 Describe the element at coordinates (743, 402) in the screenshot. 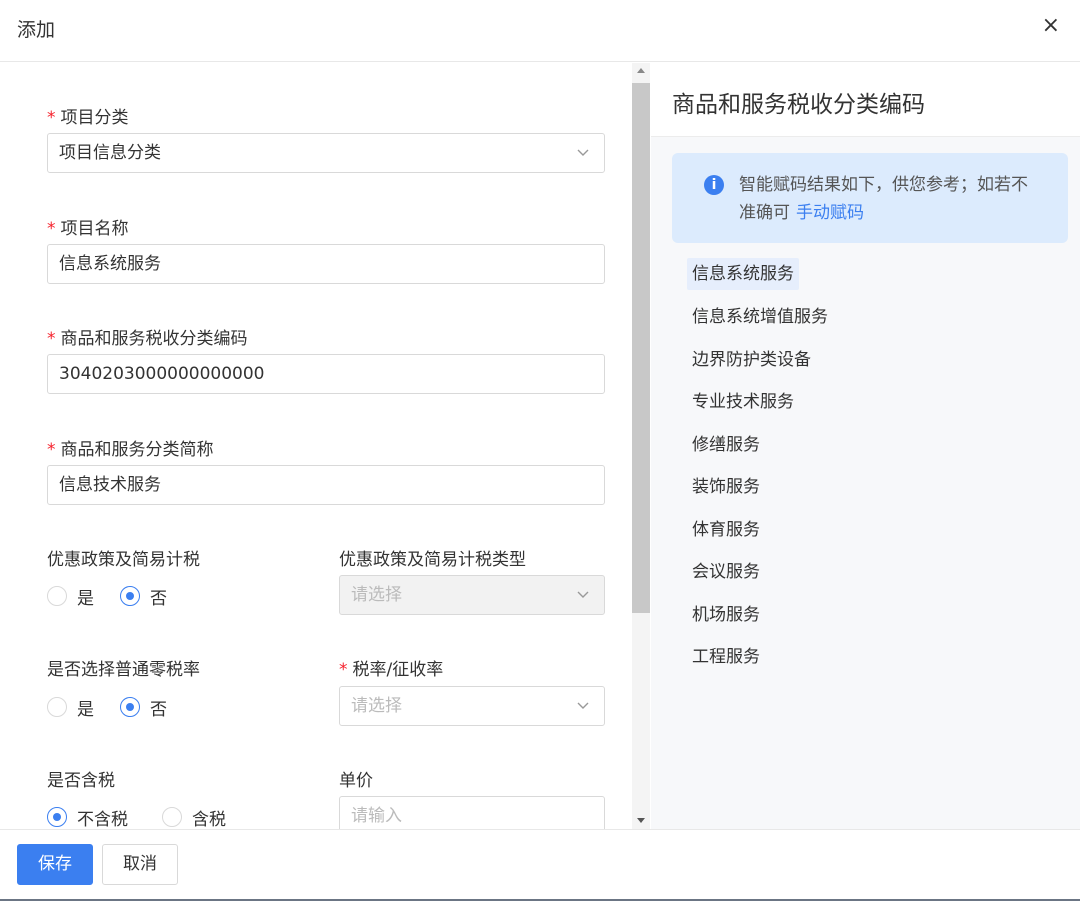

I see `code-item: 专业技术服务` at that location.